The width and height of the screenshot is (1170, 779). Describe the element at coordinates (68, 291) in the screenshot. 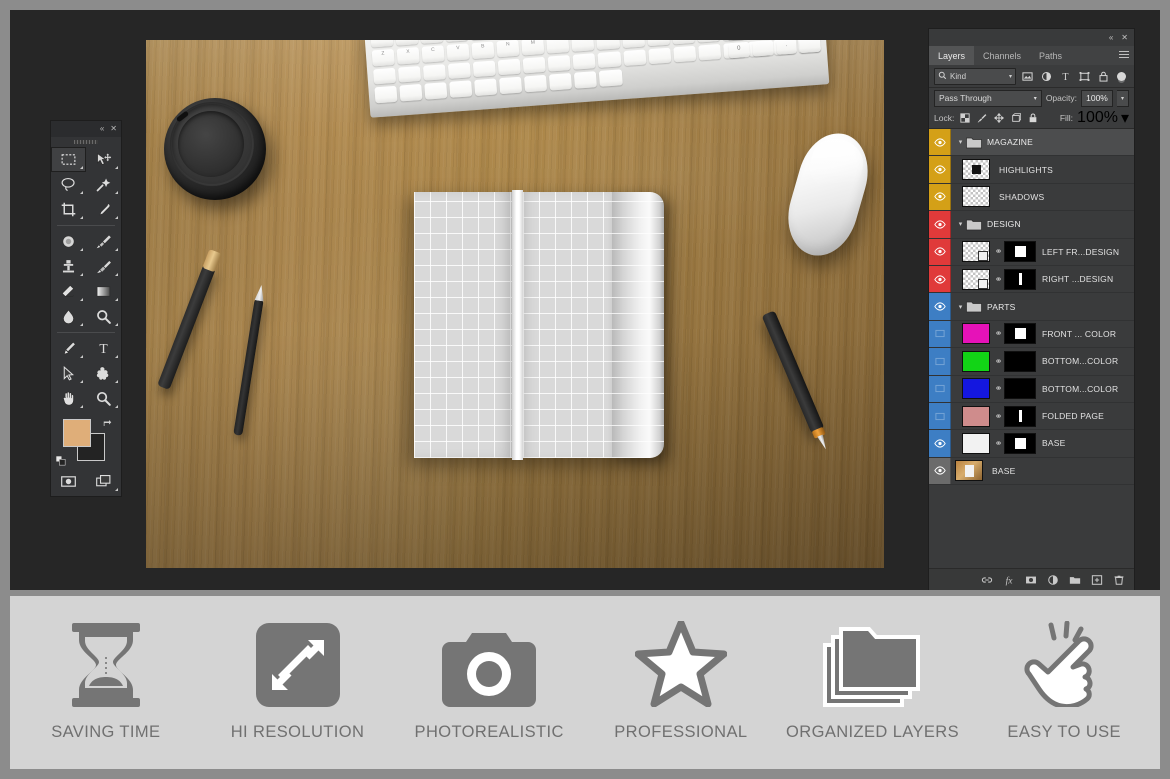

I see `eraser-tool` at that location.